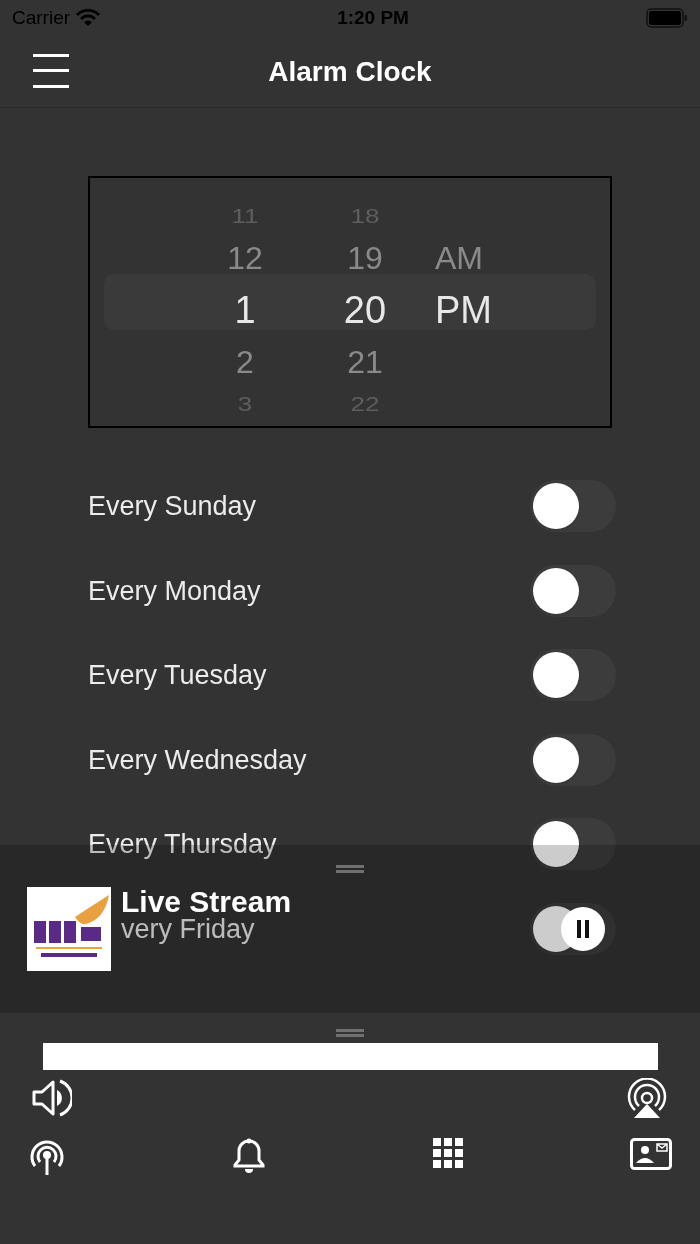 This screenshot has height=1244, width=700. I want to click on picker-value: 21, so click(365, 362).